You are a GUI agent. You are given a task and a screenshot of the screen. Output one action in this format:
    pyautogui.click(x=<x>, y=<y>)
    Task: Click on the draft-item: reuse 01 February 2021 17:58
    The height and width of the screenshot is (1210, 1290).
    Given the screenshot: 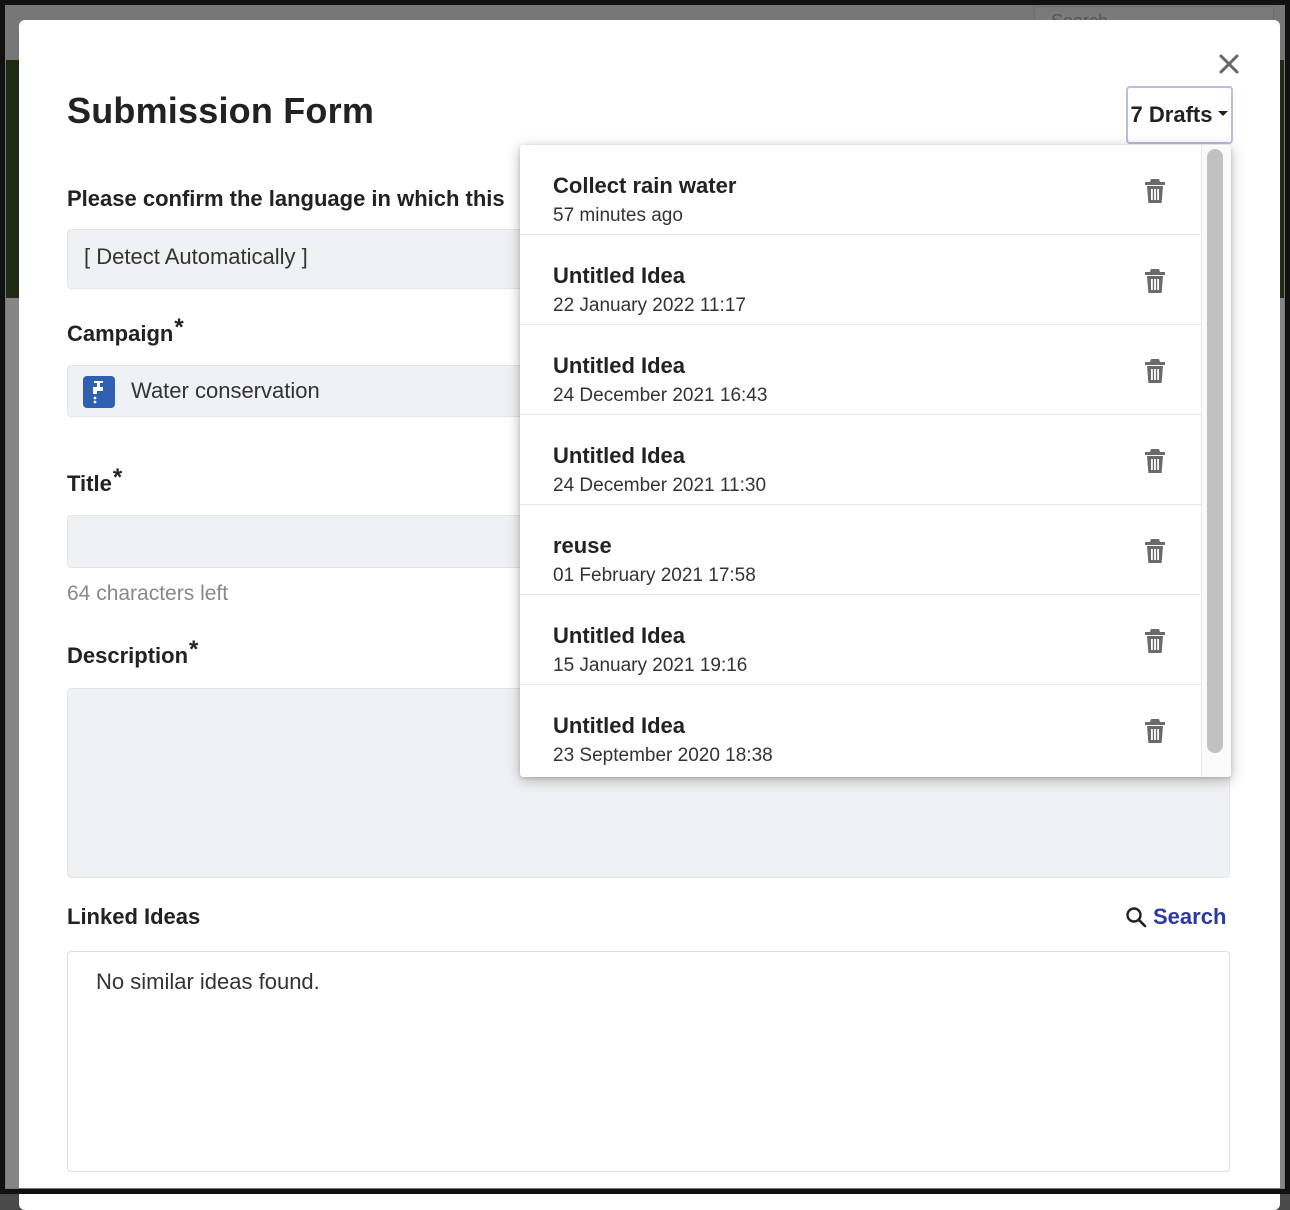 What is the action you would take?
    pyautogui.click(x=860, y=550)
    